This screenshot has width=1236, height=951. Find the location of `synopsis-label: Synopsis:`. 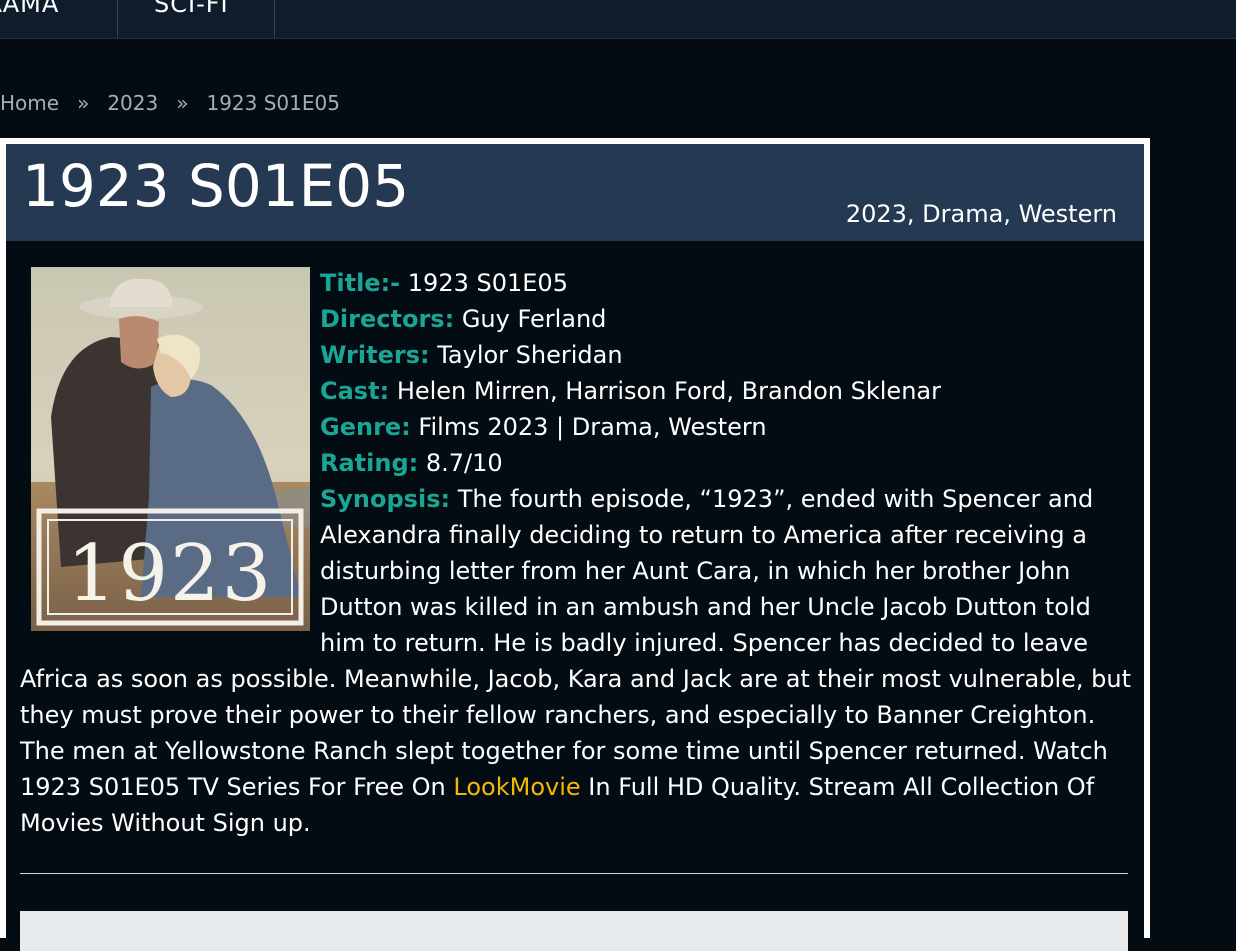

synopsis-label: Synopsis: is located at coordinates (385, 499).